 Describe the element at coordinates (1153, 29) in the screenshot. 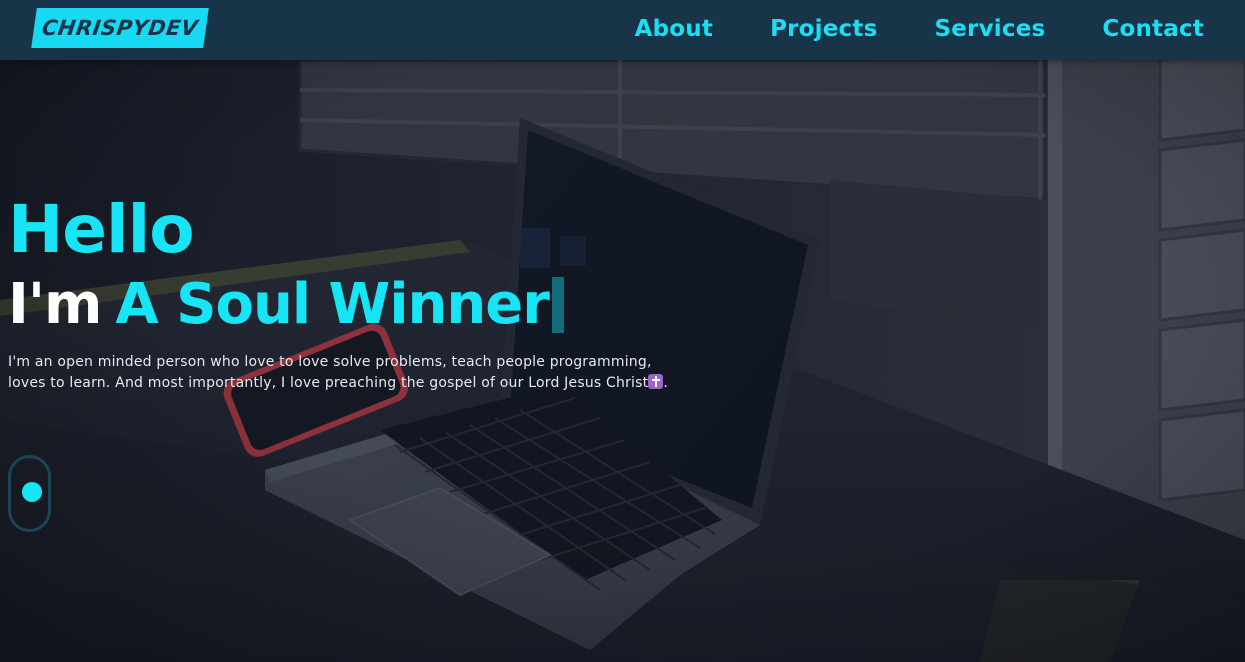

I see `nav-link-contact: Contact` at that location.